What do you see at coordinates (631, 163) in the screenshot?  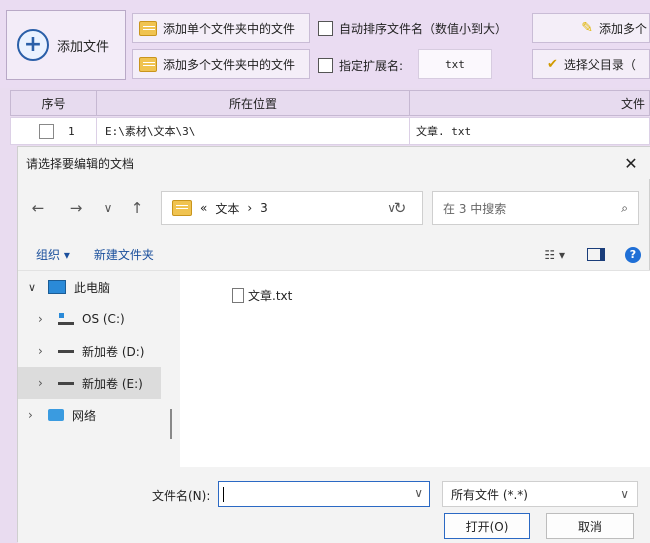 I see `close-icon: ✕` at bounding box center [631, 163].